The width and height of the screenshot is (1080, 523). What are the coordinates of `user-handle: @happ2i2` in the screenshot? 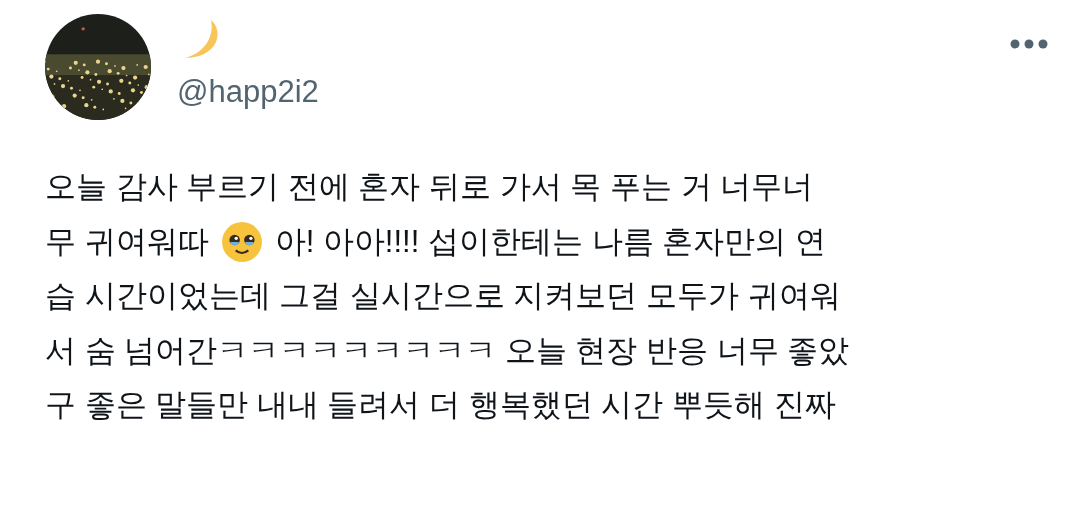 It's located at (248, 92).